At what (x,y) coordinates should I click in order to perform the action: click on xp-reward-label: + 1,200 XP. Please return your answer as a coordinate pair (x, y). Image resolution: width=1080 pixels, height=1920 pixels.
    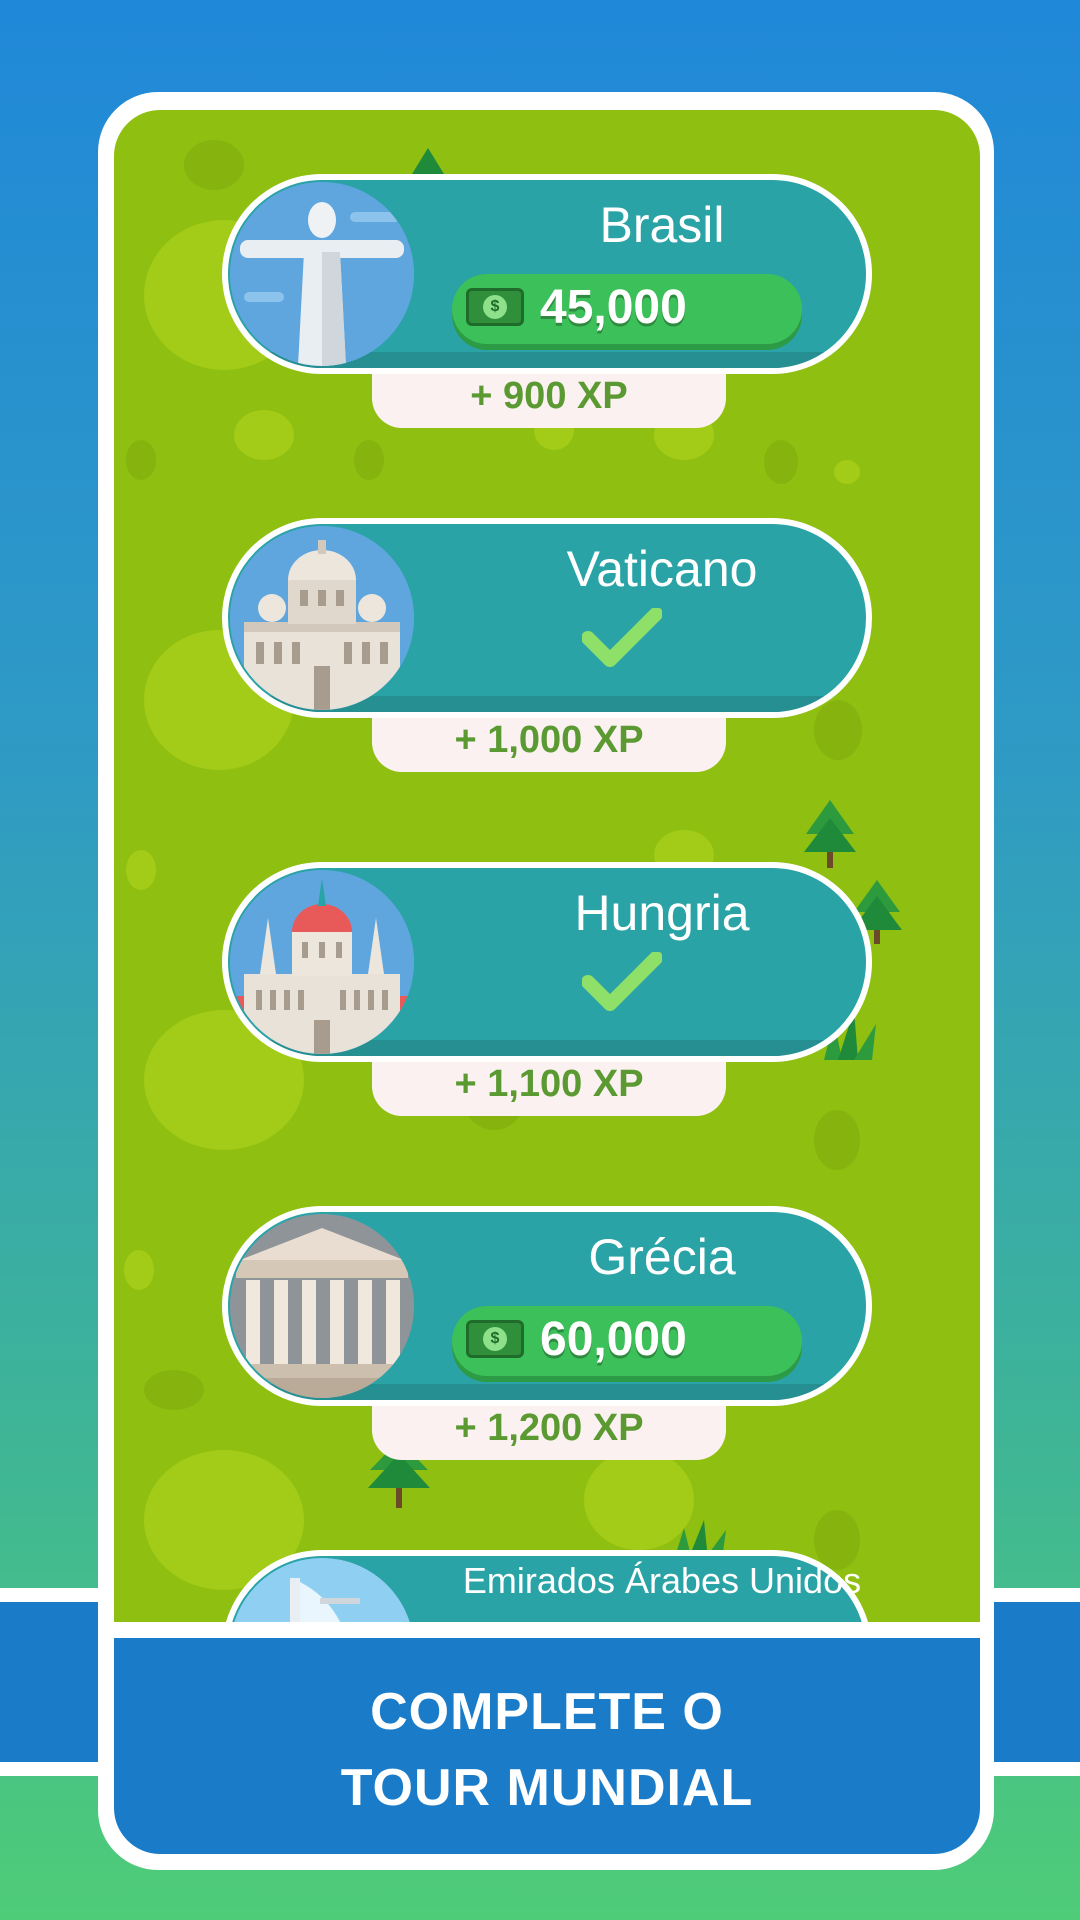
    Looking at the image, I should click on (549, 1431).